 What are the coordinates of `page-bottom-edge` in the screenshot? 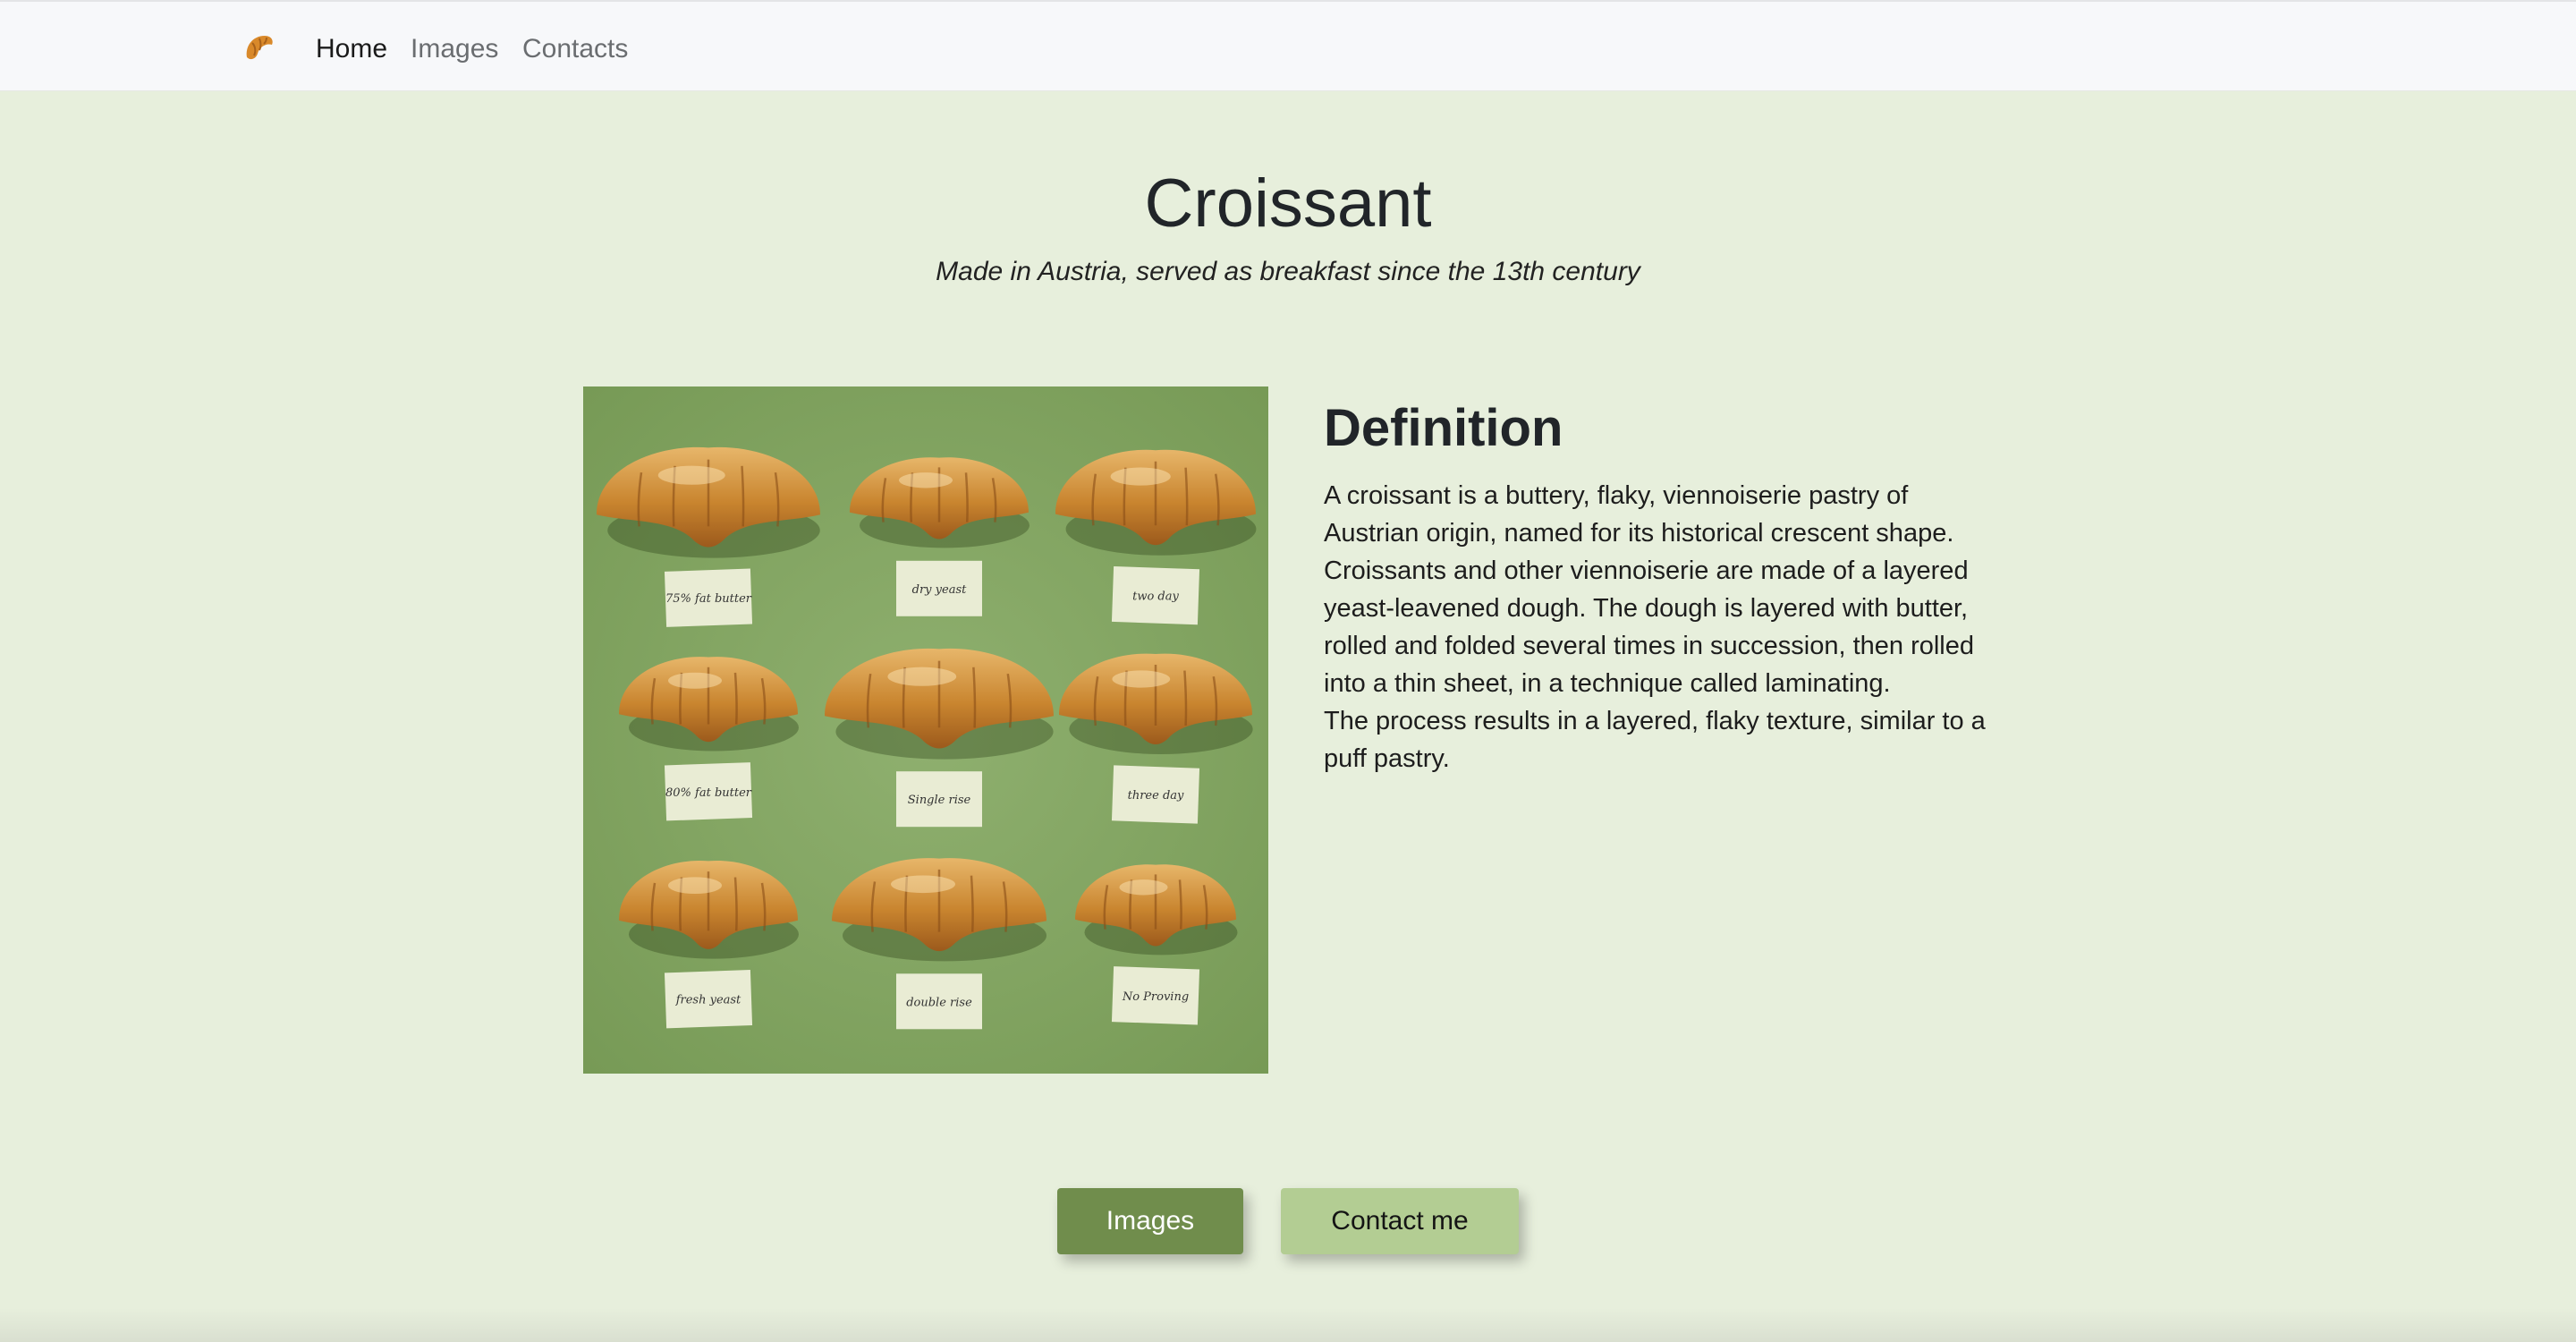 It's located at (1288, 1325).